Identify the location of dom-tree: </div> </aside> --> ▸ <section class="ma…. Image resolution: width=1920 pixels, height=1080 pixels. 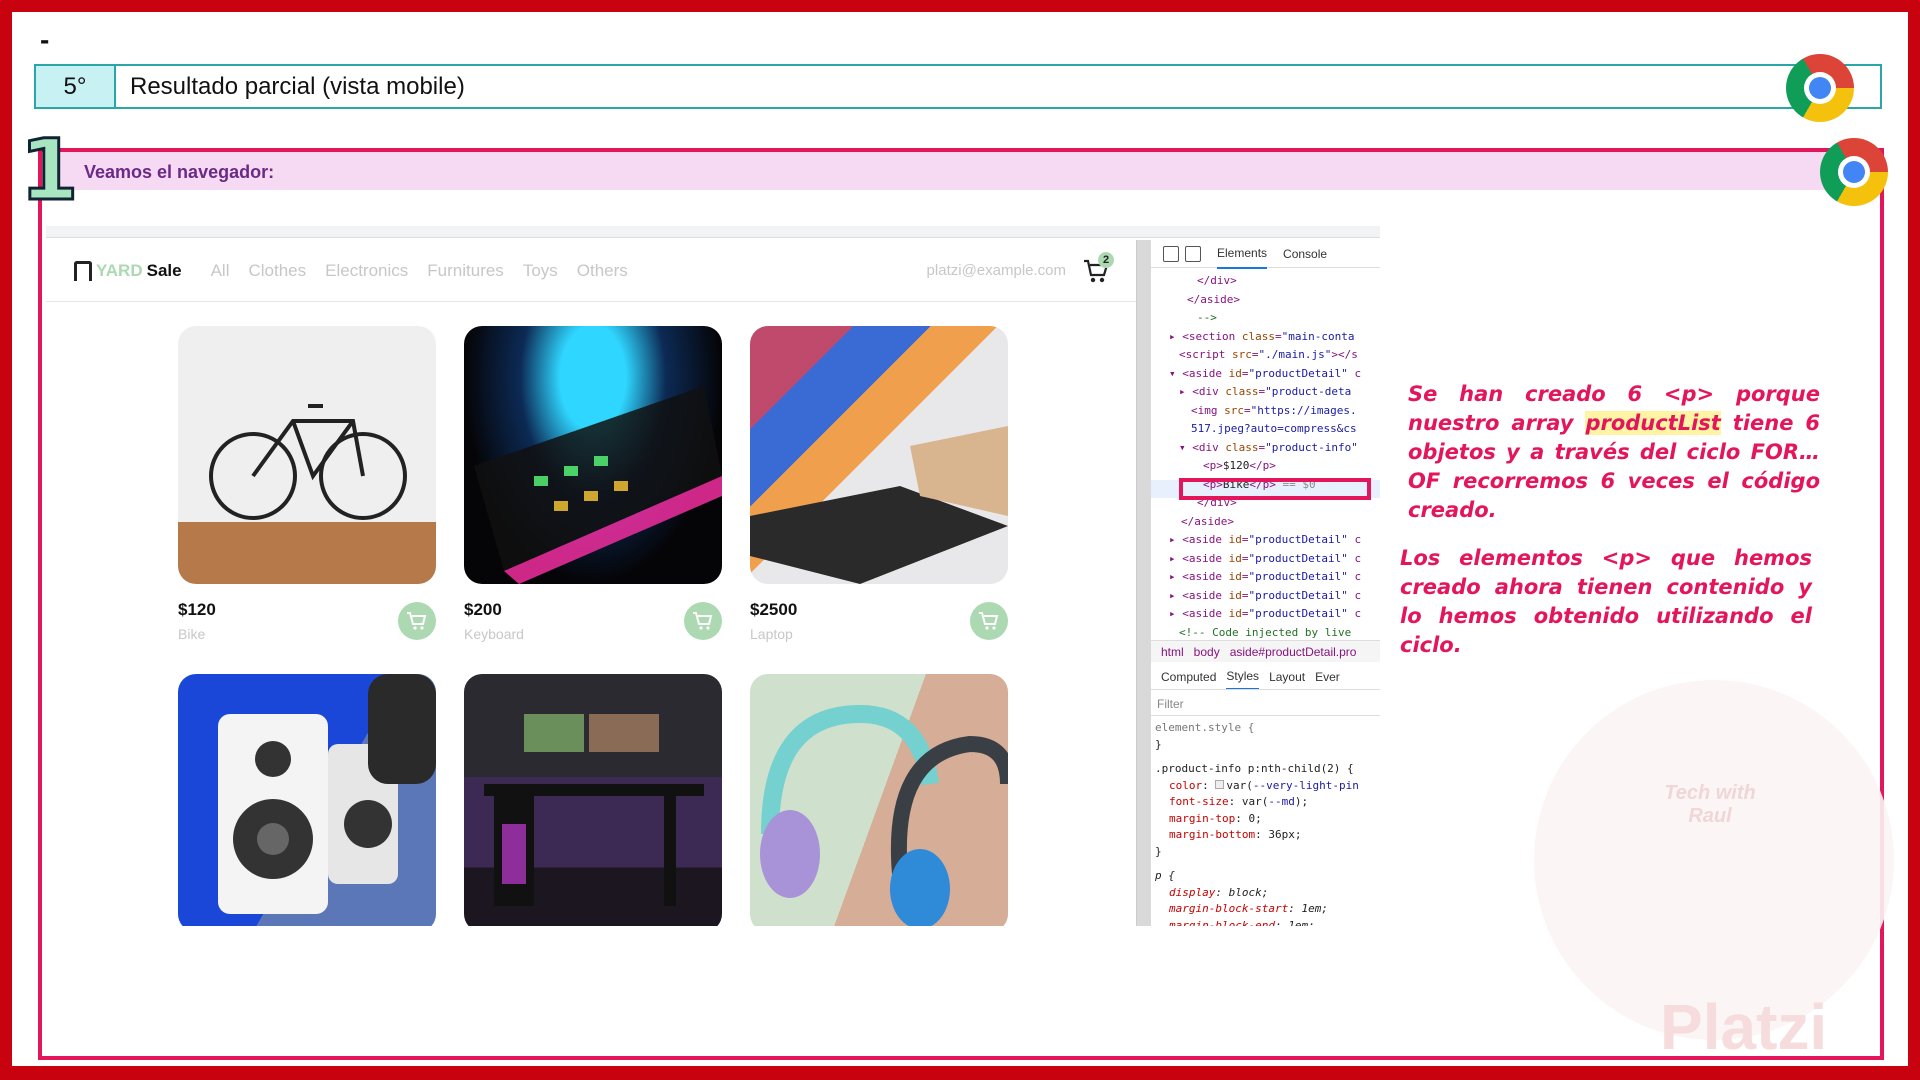
(1265, 457).